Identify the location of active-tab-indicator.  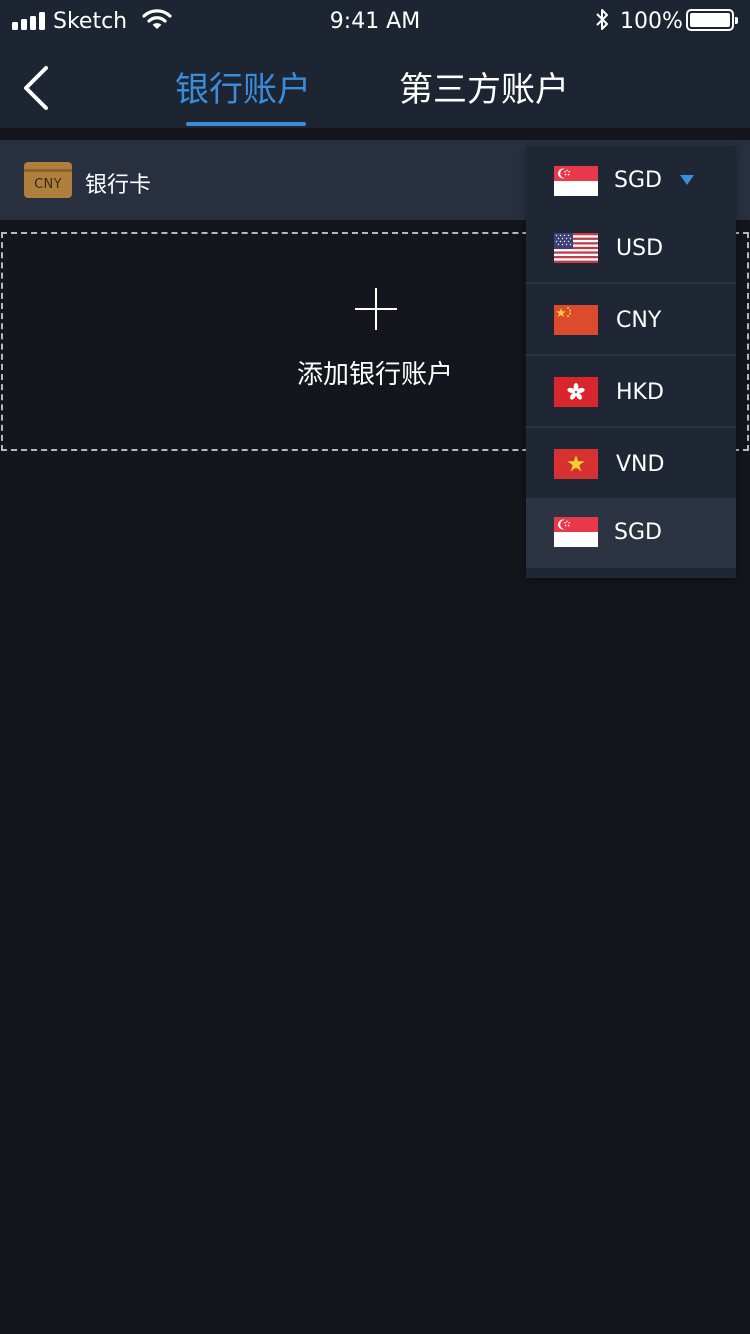
(246, 124).